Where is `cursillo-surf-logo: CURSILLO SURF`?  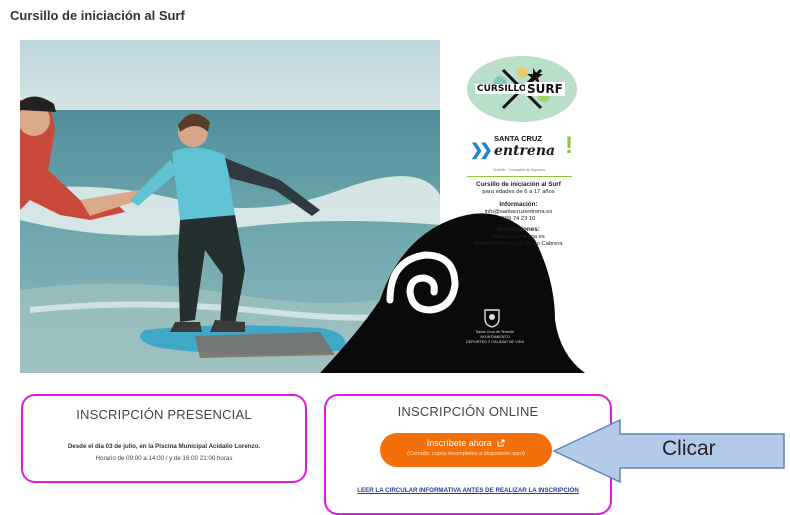
cursillo-surf-logo: CURSILLO SURF is located at coordinates (522, 89).